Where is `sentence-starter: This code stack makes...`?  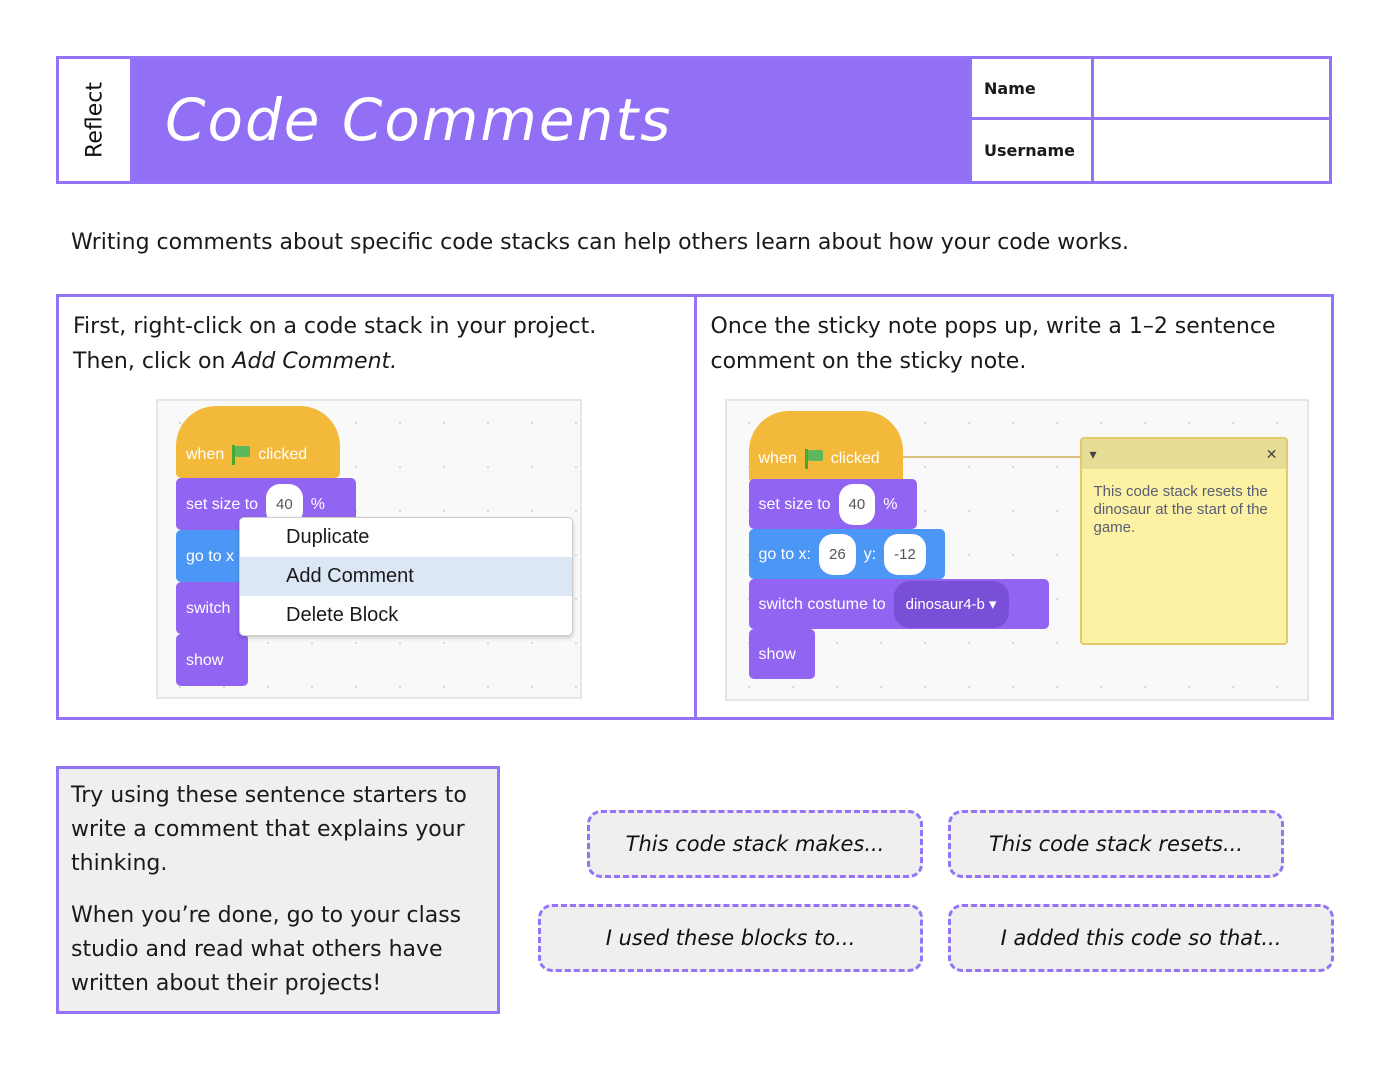
sentence-starter: This code stack makes... is located at coordinates (755, 844).